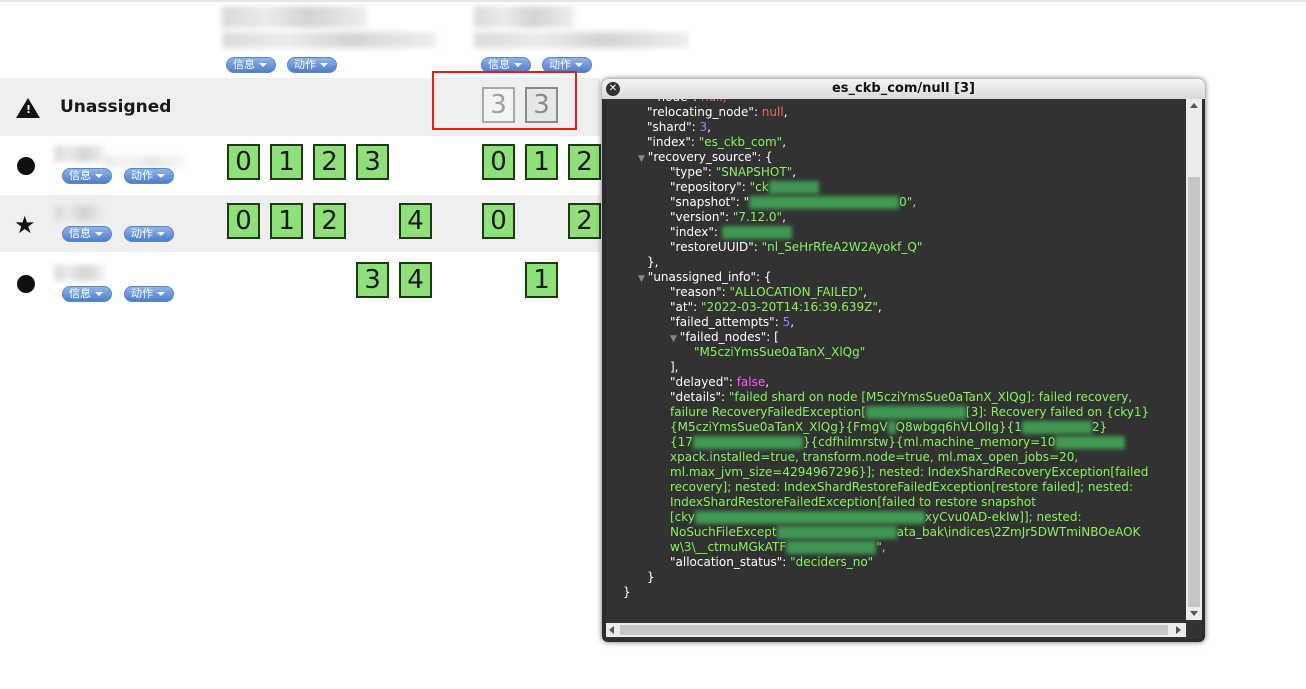 The width and height of the screenshot is (1306, 689). What do you see at coordinates (728, 217) in the screenshot?
I see `json-line: "version": "7.12.0",` at bounding box center [728, 217].